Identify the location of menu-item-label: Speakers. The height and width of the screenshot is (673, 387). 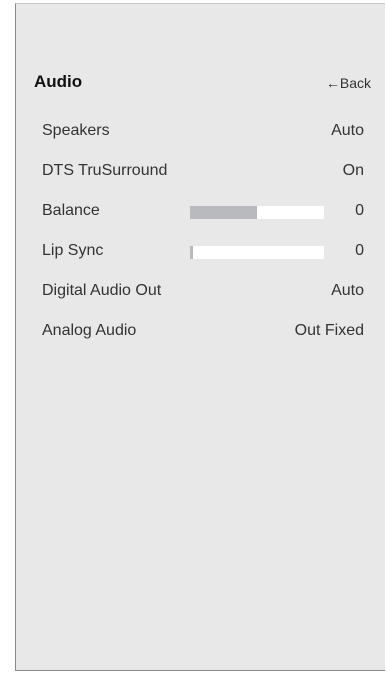
(76, 130).